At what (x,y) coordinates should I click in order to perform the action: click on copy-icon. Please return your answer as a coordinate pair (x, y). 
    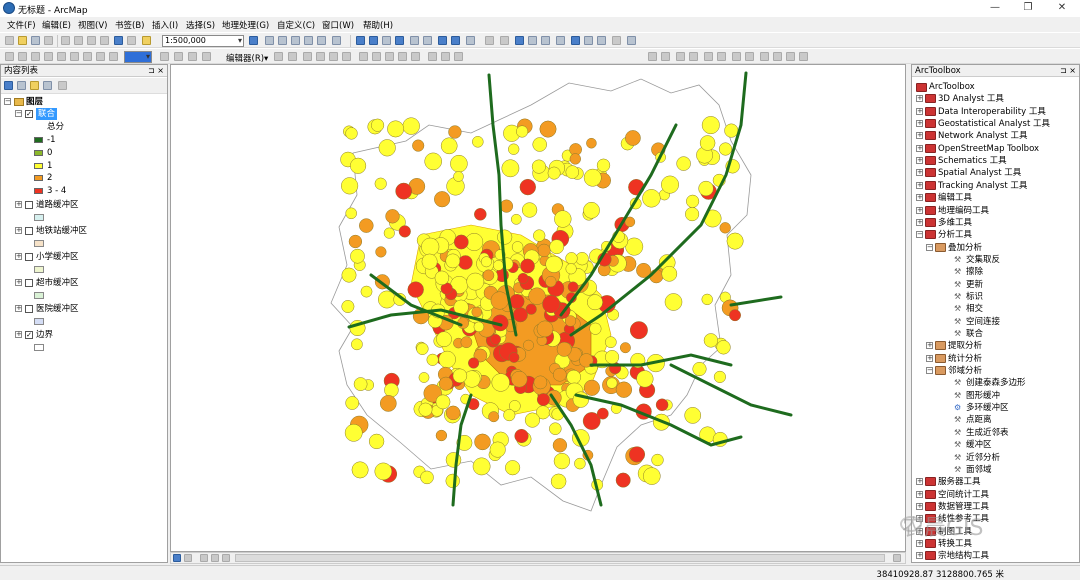
    Looking at the image, I should click on (78, 40).